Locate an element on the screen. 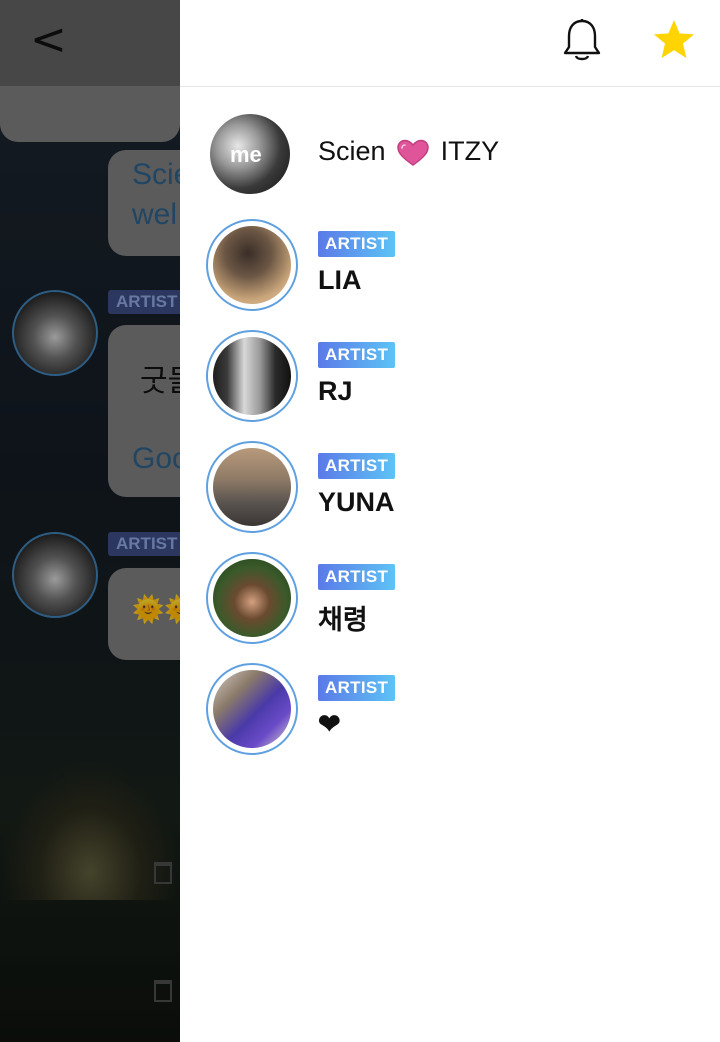 The width and height of the screenshot is (720, 1042). member-row-lia: ARTIST LIA is located at coordinates (446, 265).